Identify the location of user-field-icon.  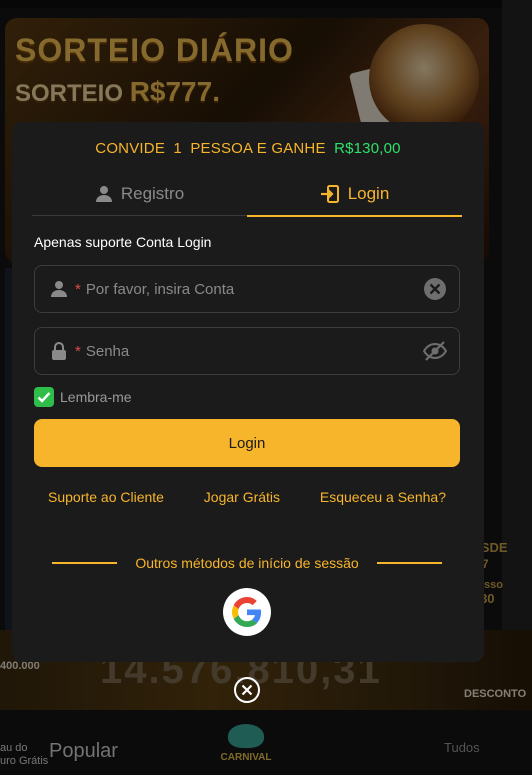
(55, 289).